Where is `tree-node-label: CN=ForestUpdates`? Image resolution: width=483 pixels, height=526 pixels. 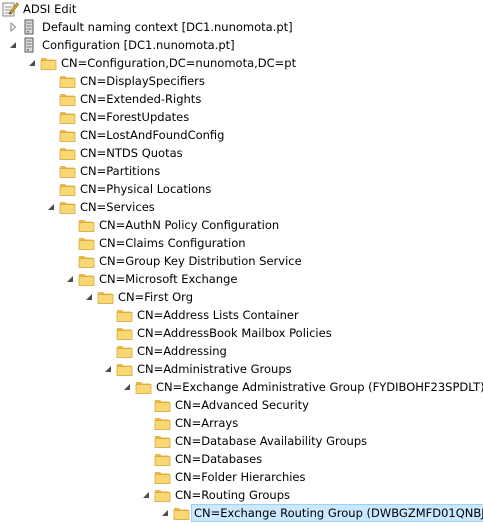 tree-node-label: CN=ForestUpdates is located at coordinates (135, 117).